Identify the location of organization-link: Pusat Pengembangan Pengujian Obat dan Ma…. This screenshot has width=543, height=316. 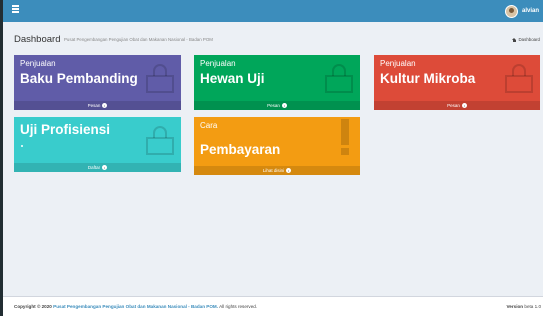
(135, 306).